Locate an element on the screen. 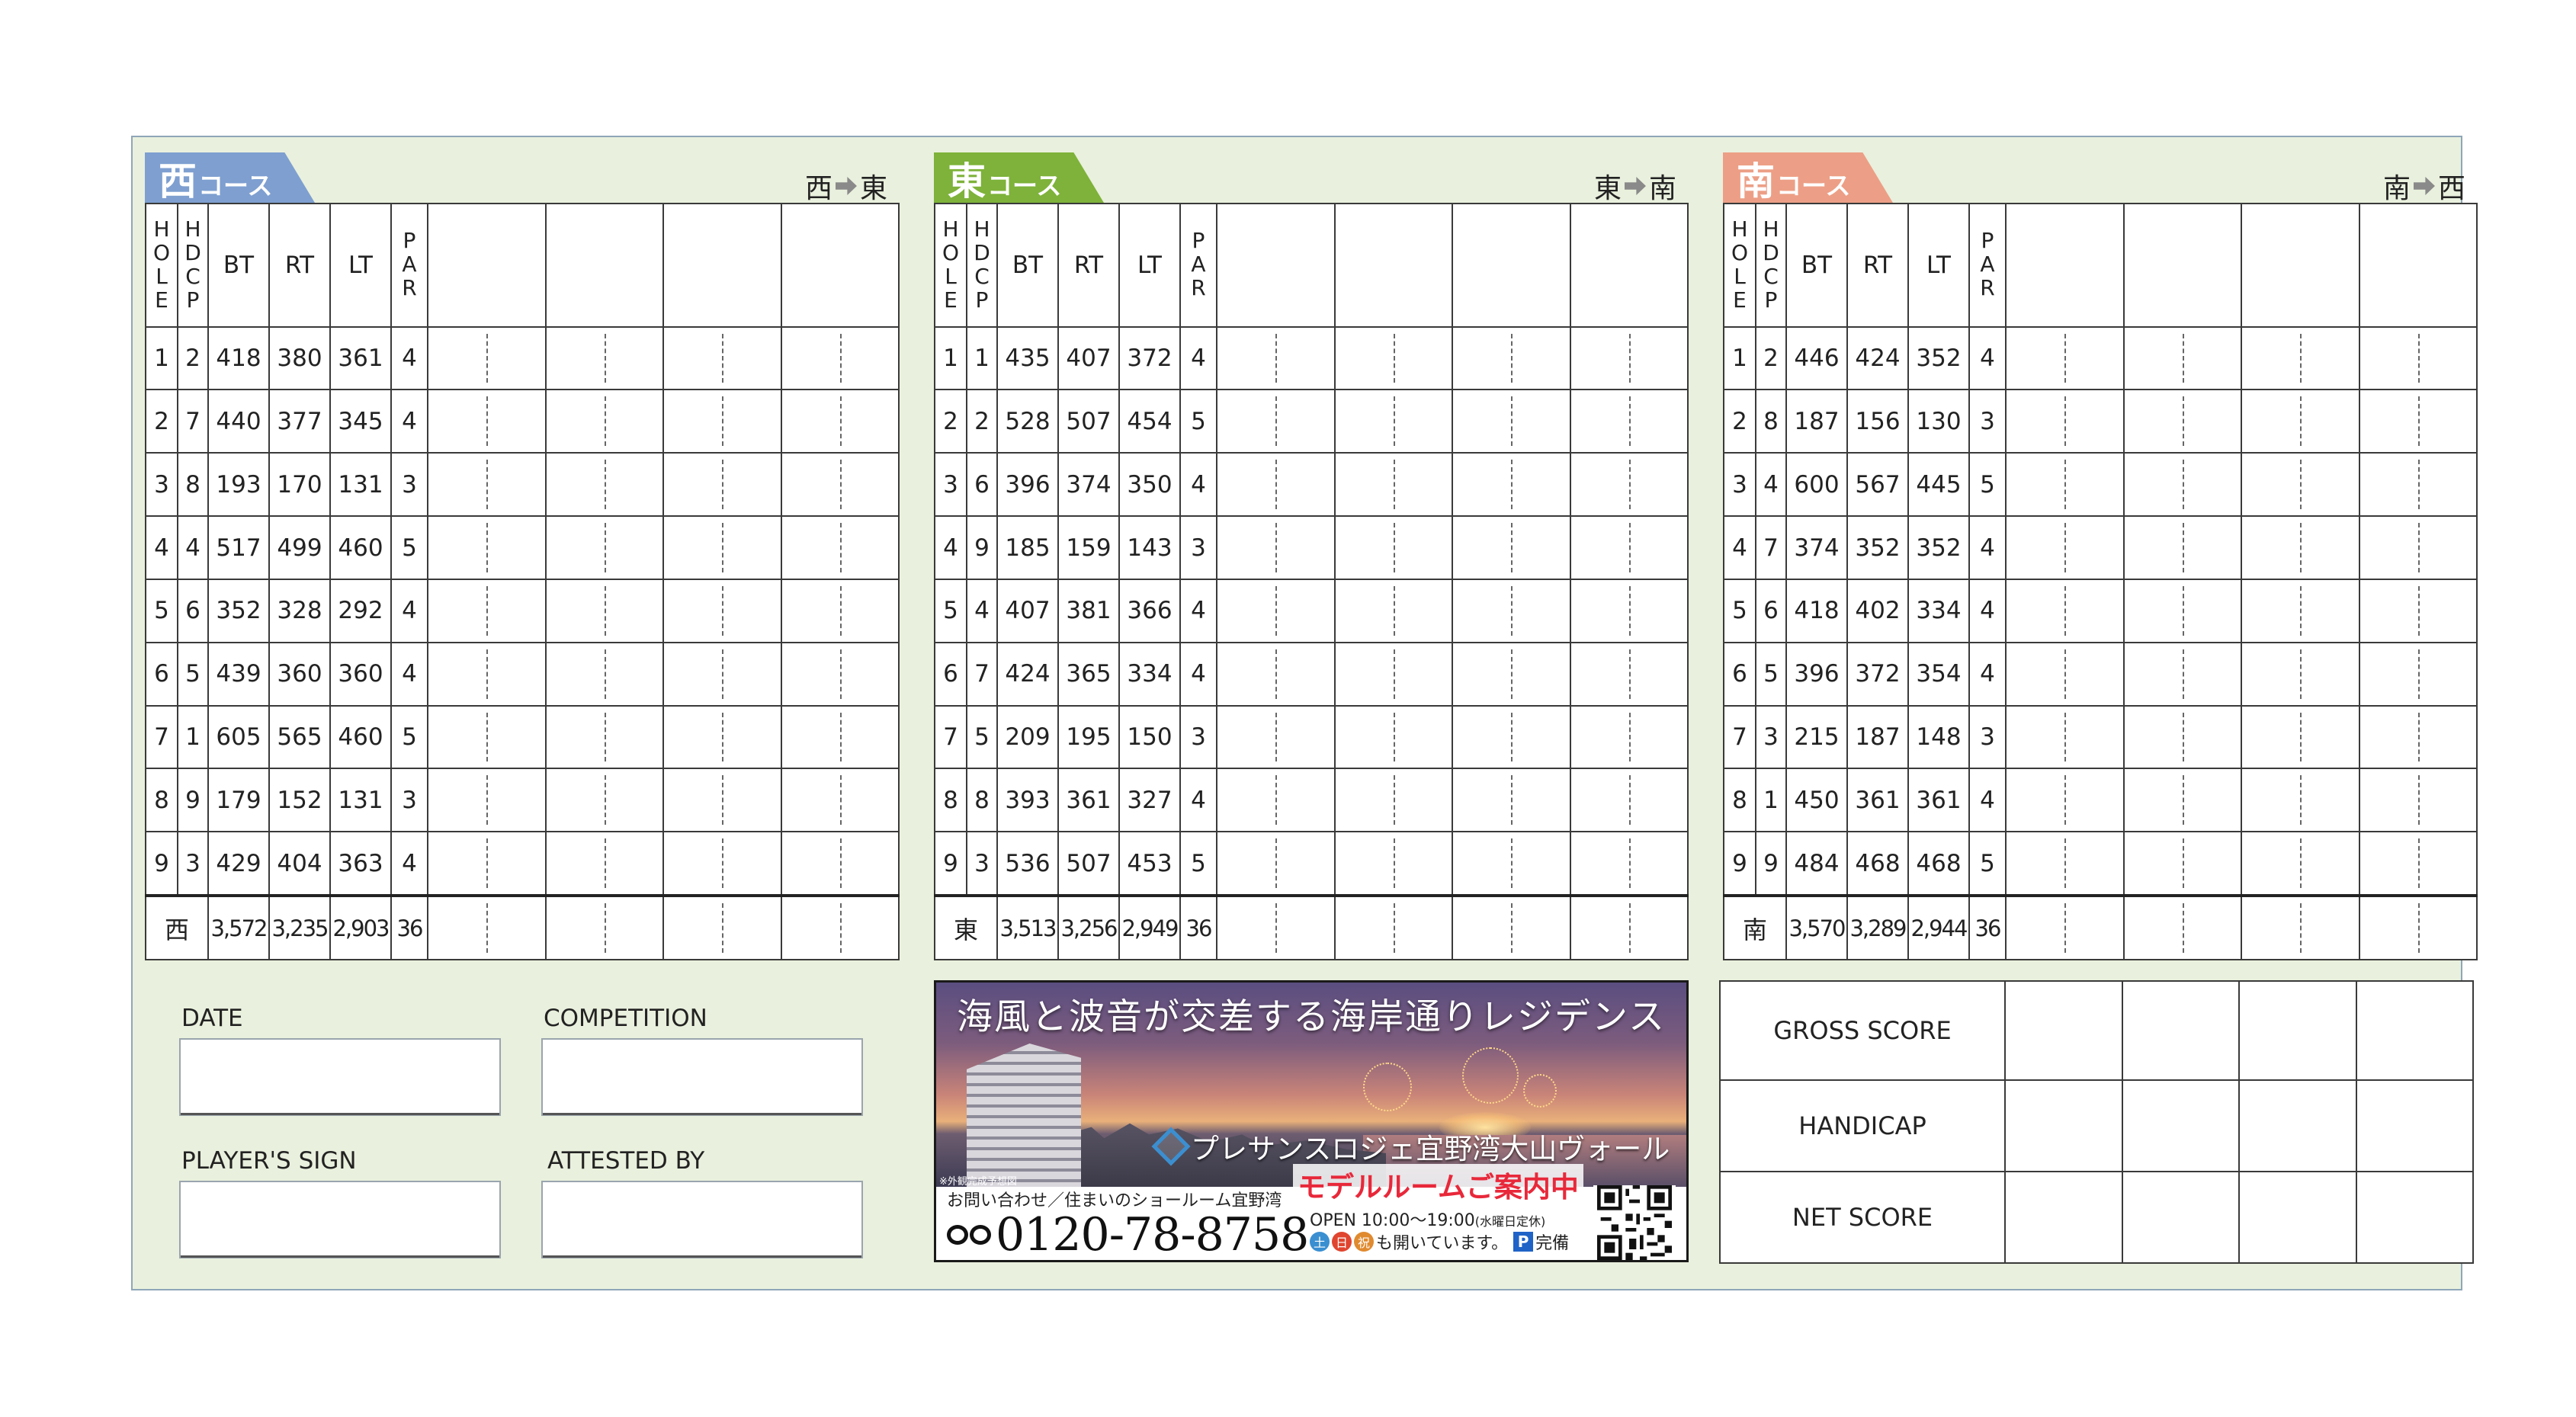 The width and height of the screenshot is (2576, 1417). attested-by-field is located at coordinates (702, 1219).